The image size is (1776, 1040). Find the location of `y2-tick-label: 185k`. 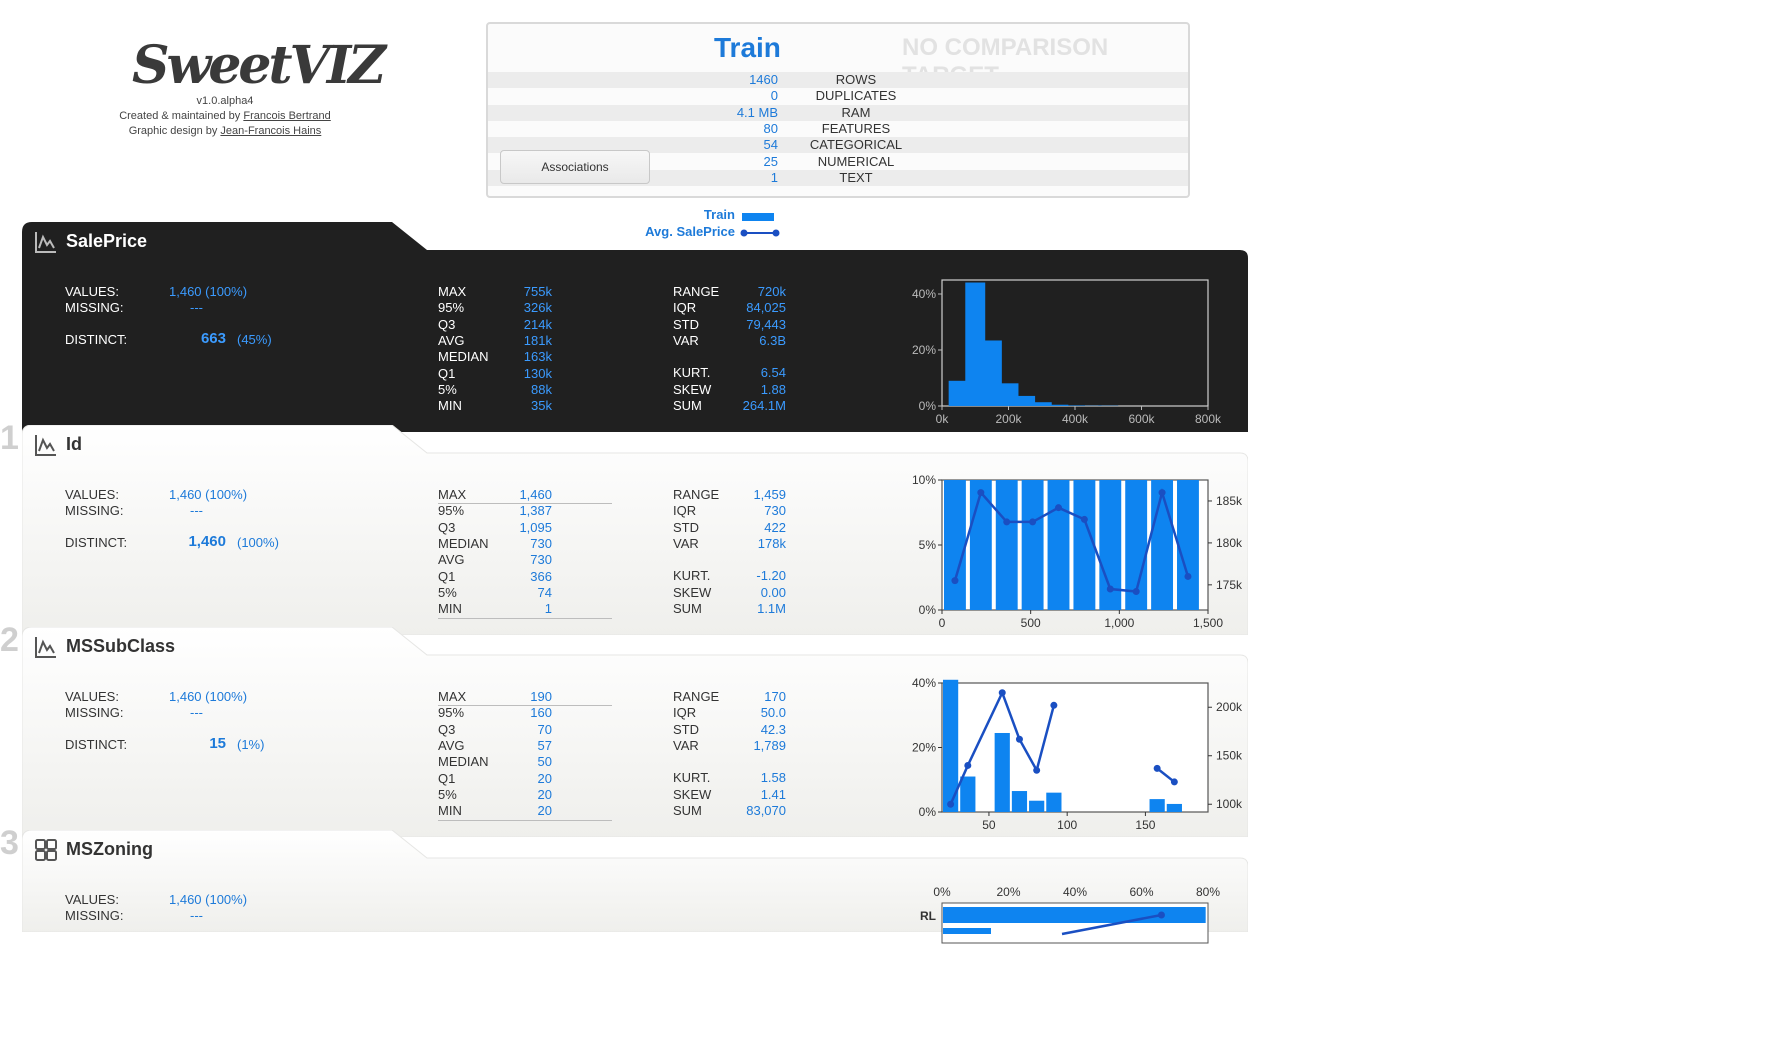

y2-tick-label: 185k is located at coordinates (1229, 501).